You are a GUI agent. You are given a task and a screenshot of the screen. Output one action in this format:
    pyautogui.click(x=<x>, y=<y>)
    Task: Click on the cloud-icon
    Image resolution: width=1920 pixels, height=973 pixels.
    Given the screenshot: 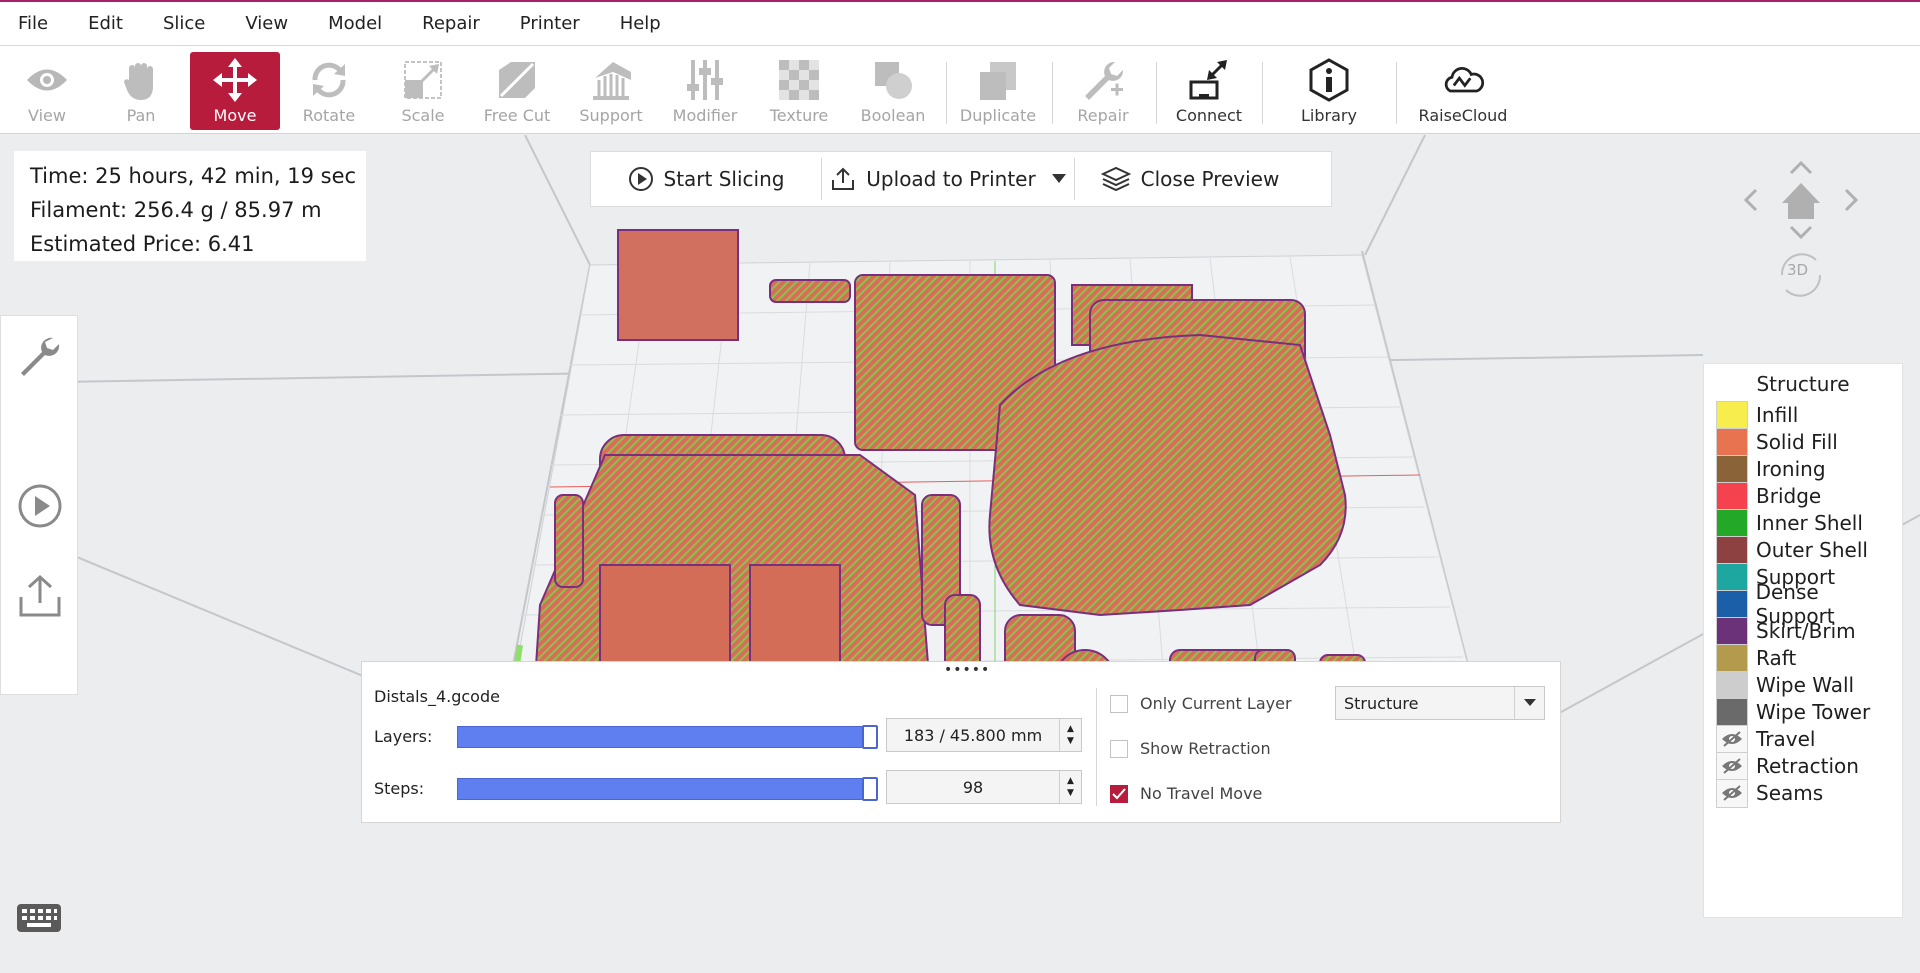 What is the action you would take?
    pyautogui.click(x=1463, y=80)
    